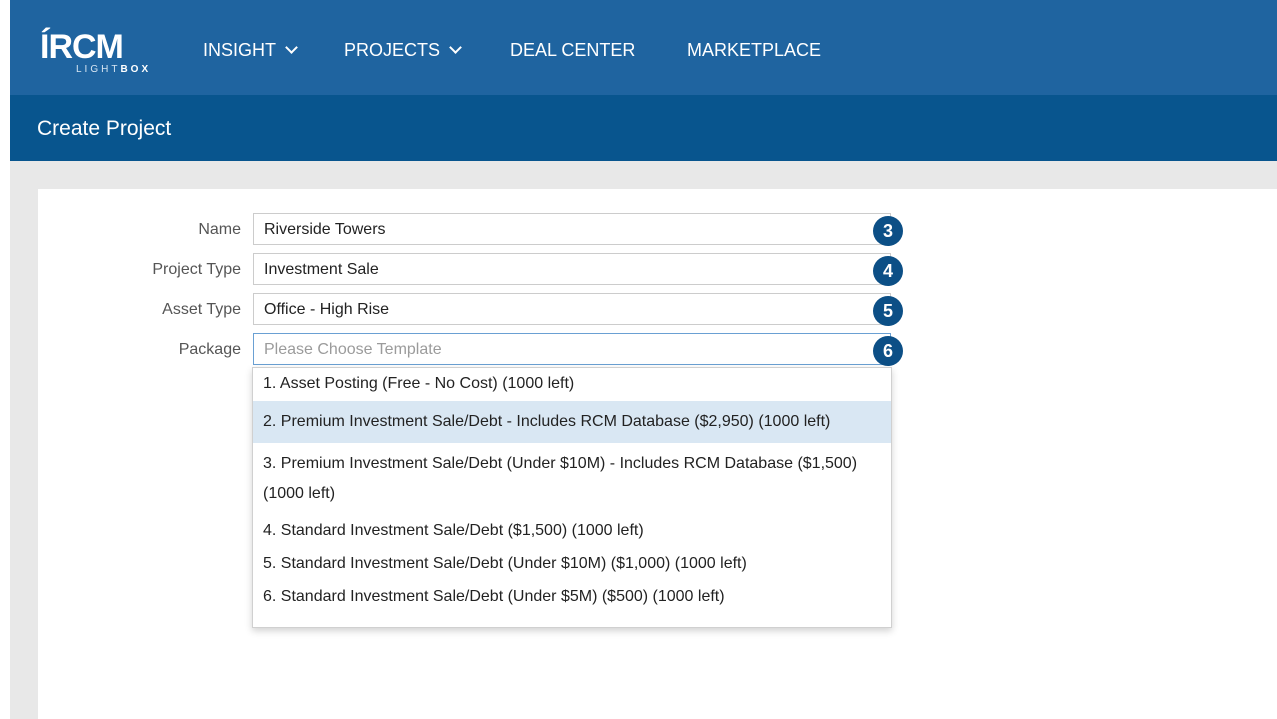 The height and width of the screenshot is (719, 1277). Describe the element at coordinates (888, 271) in the screenshot. I see `step-badge: 4` at that location.